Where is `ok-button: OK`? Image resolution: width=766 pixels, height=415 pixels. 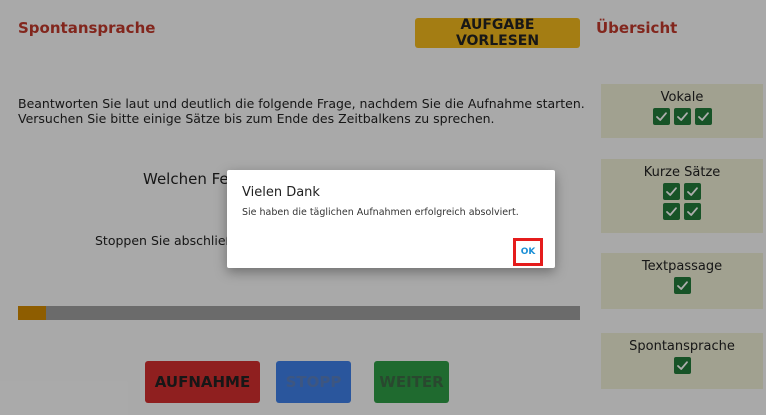 ok-button: OK is located at coordinates (528, 252).